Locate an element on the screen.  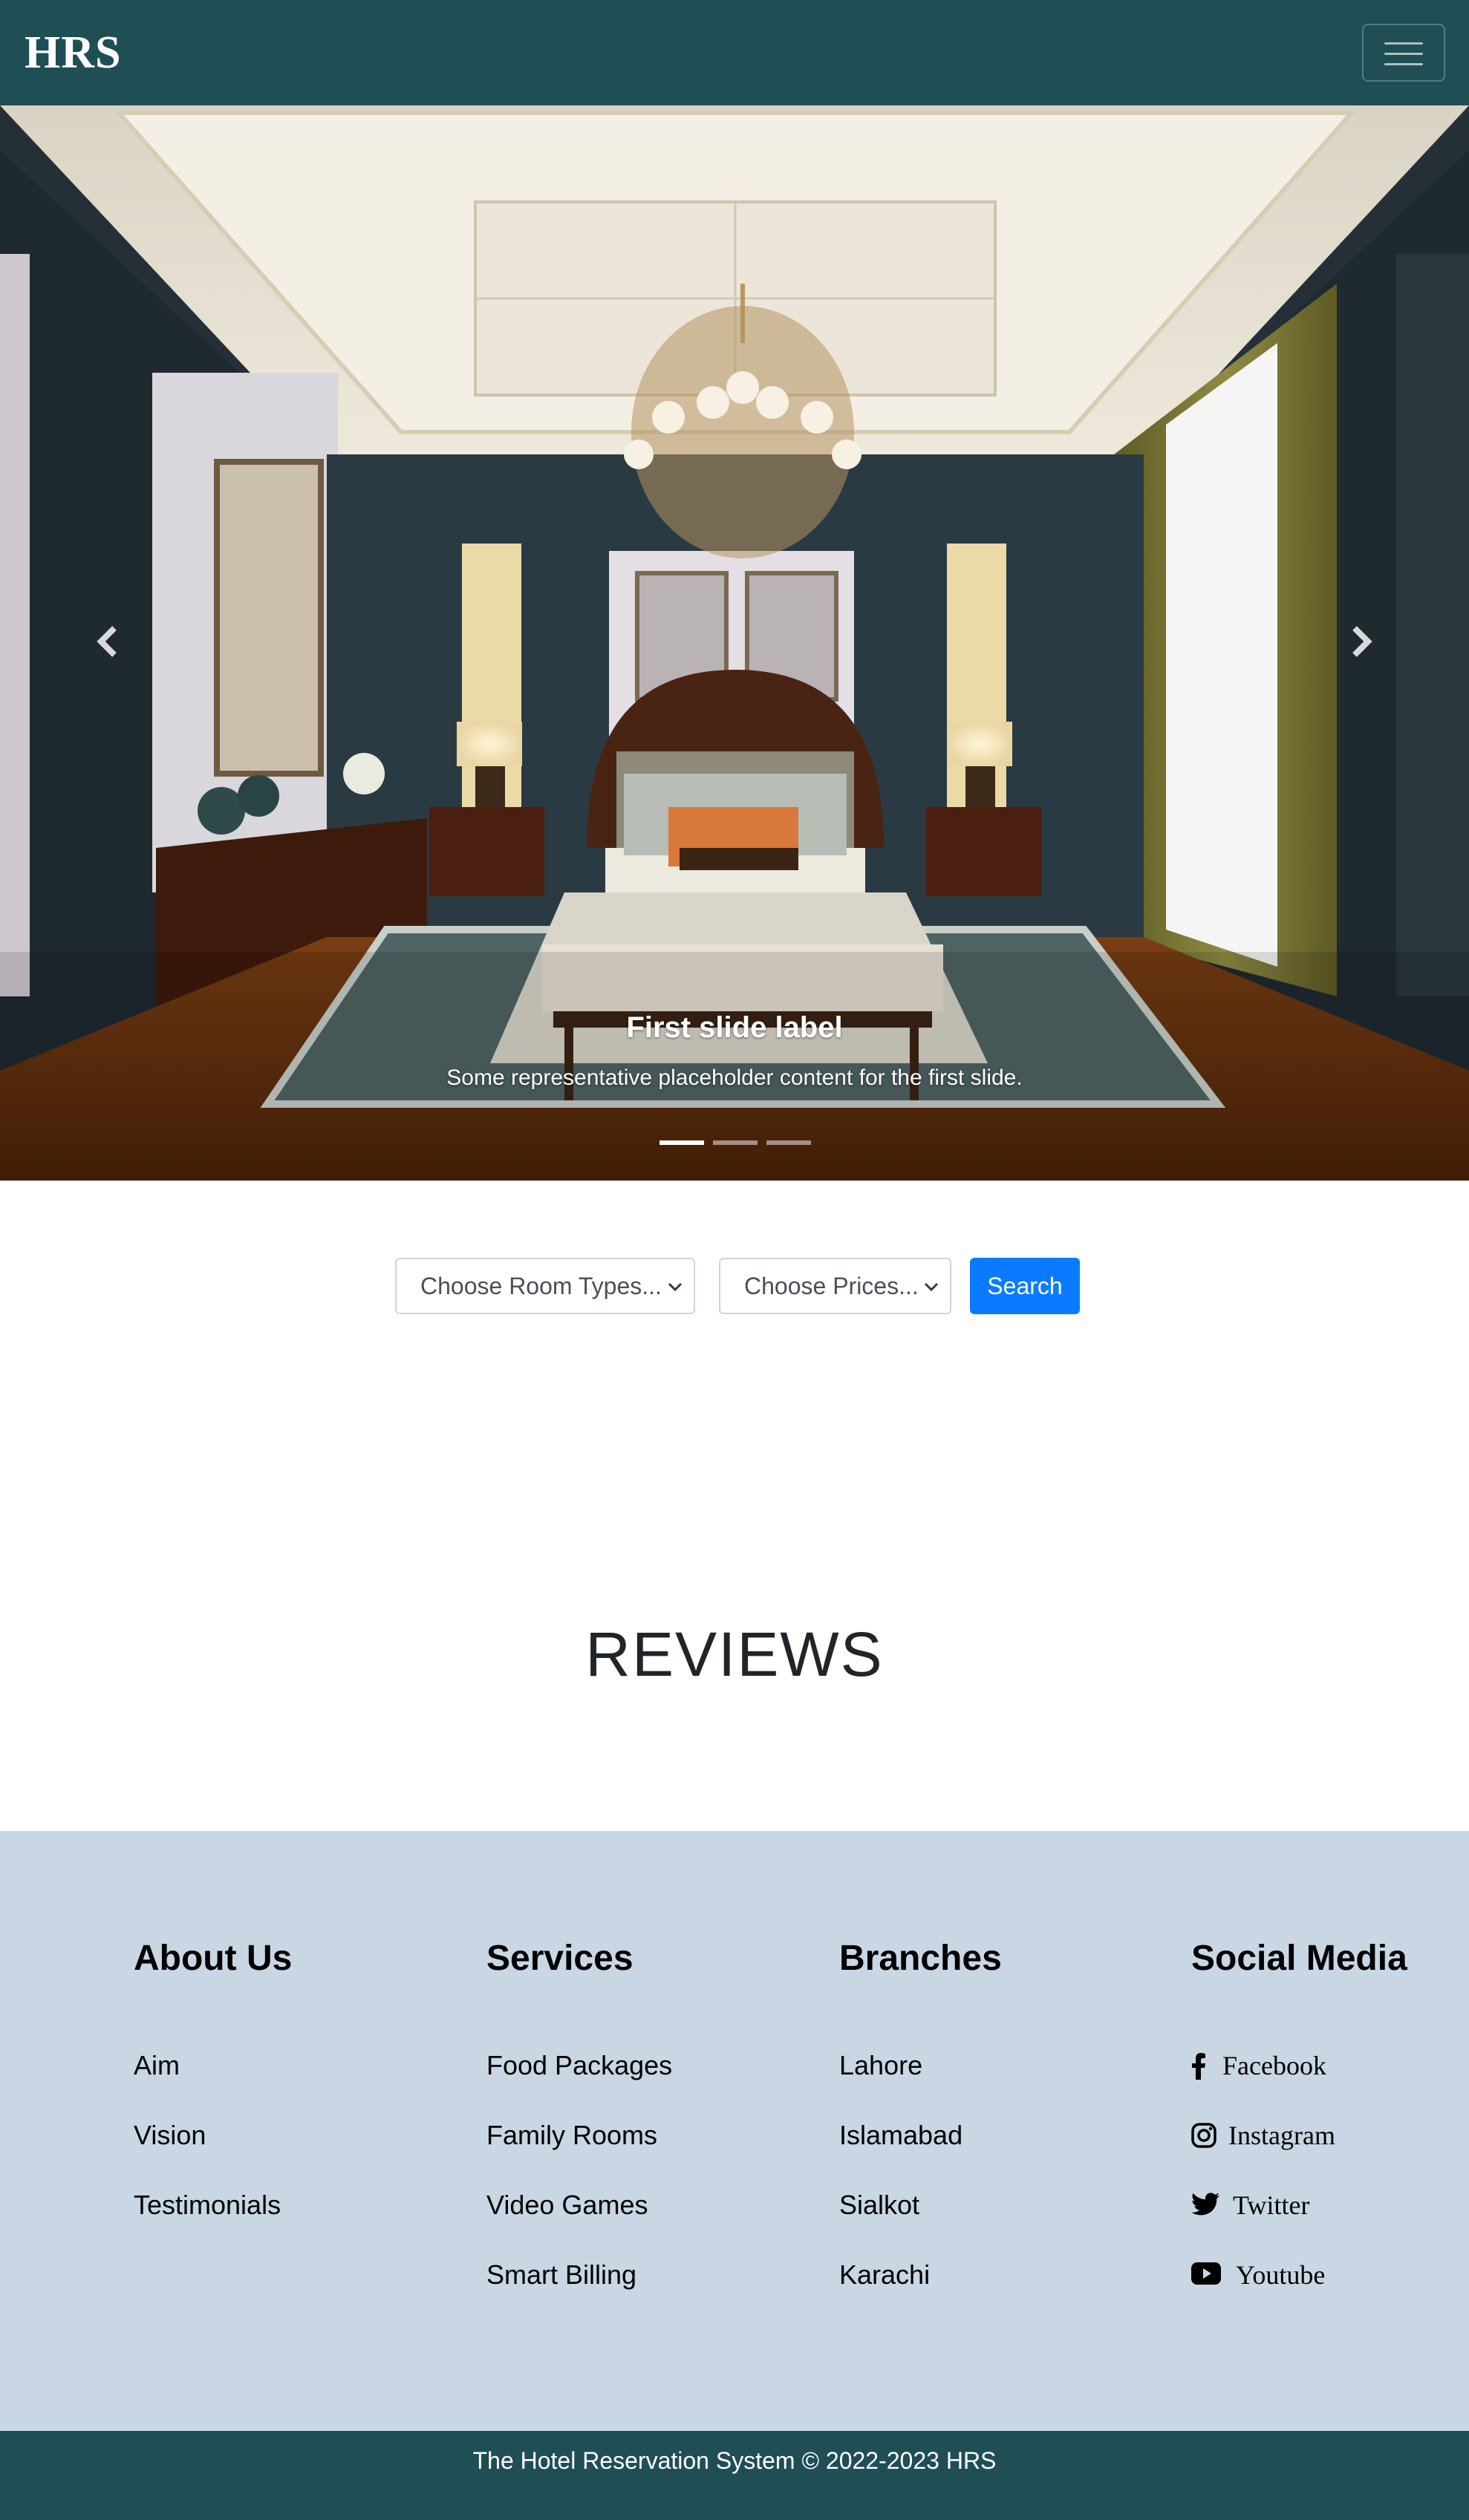
footer-branches-title: Branches is located at coordinates (920, 1959).